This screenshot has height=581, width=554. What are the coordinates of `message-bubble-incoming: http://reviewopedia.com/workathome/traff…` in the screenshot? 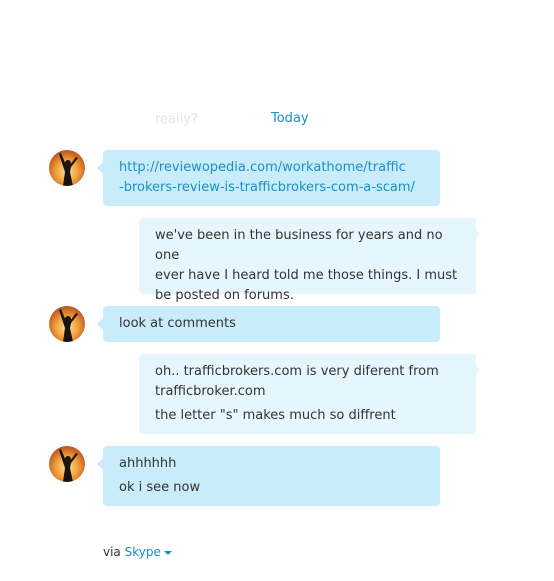 It's located at (268, 178).